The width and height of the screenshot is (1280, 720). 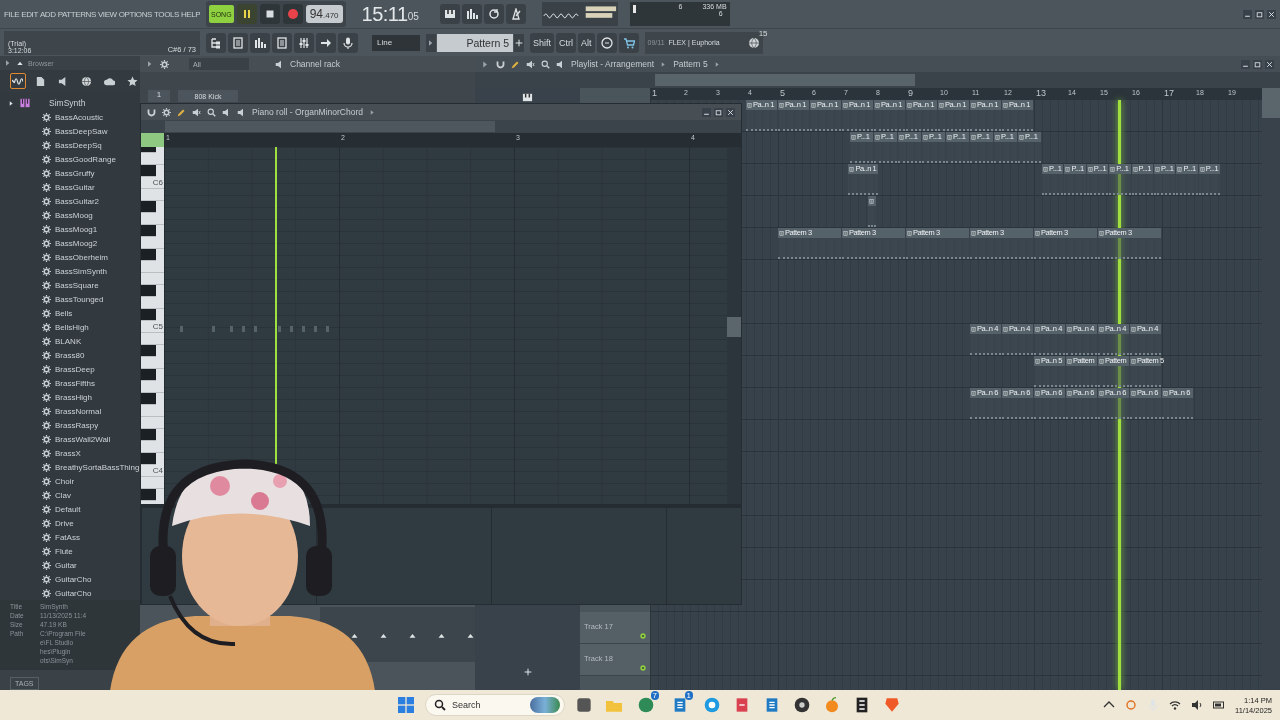 I want to click on preset-item: Drive, so click(x=70, y=523).